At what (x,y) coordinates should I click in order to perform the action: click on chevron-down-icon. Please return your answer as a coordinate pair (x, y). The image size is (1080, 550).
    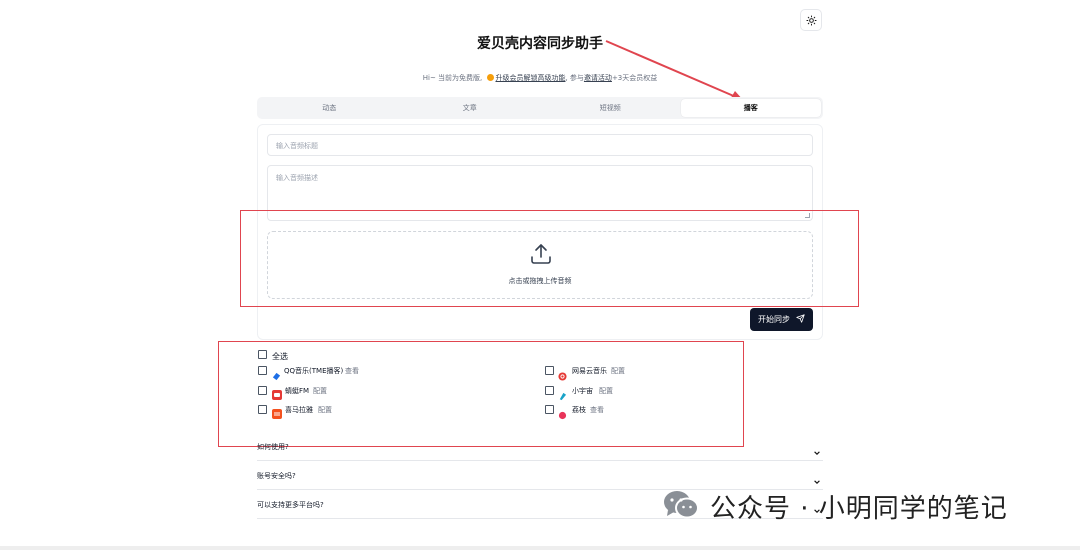
    Looking at the image, I should click on (817, 451).